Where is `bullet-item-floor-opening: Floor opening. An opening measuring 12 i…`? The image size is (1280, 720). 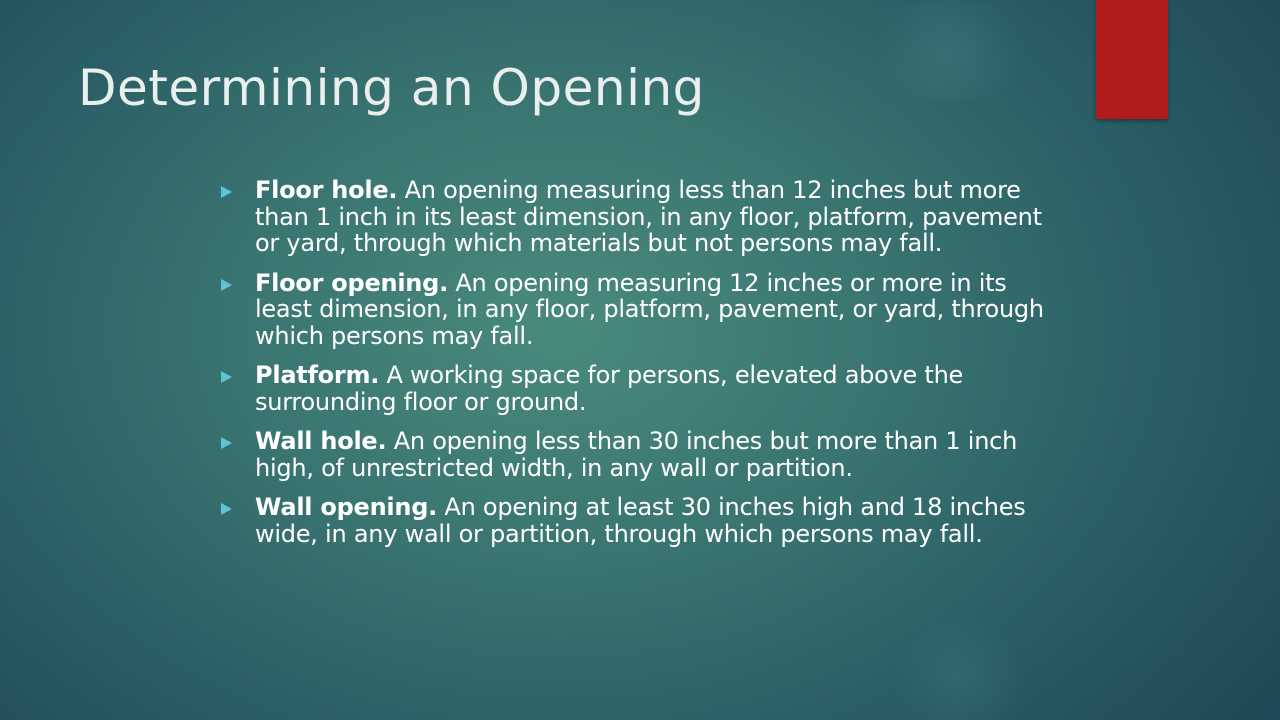
bullet-item-floor-opening: Floor opening. An opening measuring 12 i… is located at coordinates (638, 309).